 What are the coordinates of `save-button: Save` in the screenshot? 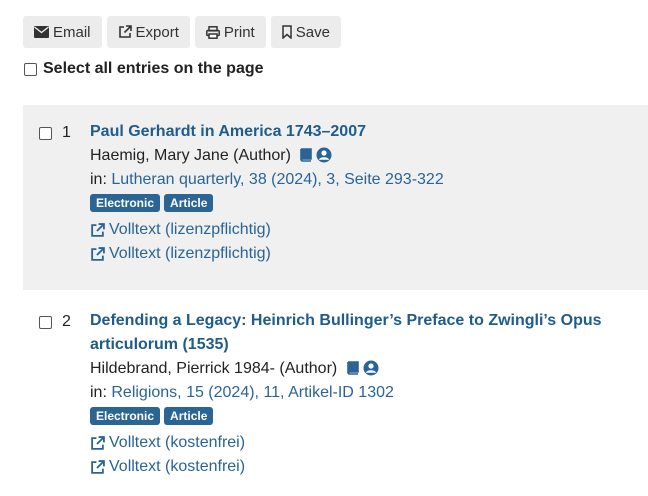 It's located at (305, 32).